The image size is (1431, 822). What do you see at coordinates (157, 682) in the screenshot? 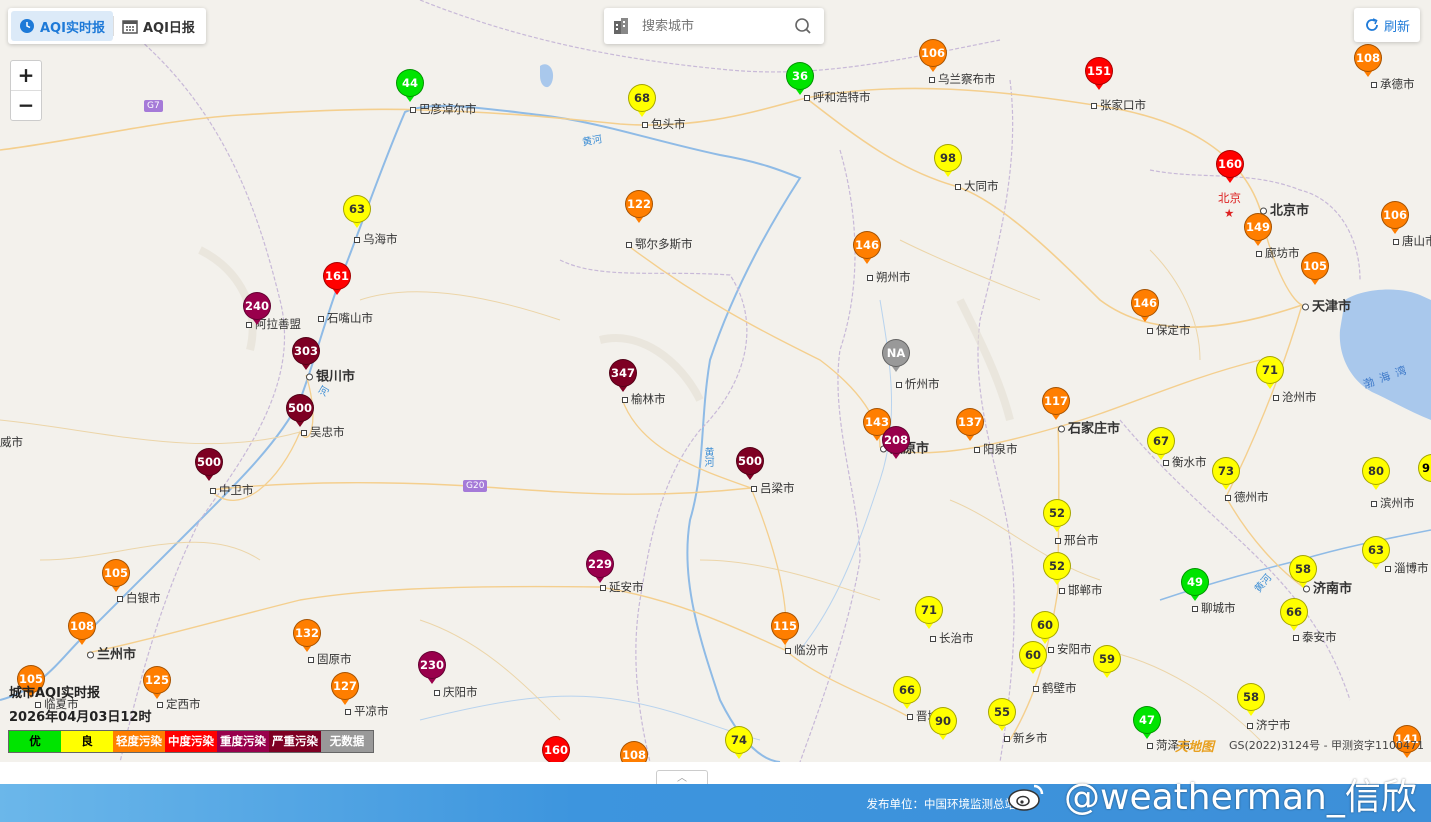
I see `aqi-marker: 125` at bounding box center [157, 682].